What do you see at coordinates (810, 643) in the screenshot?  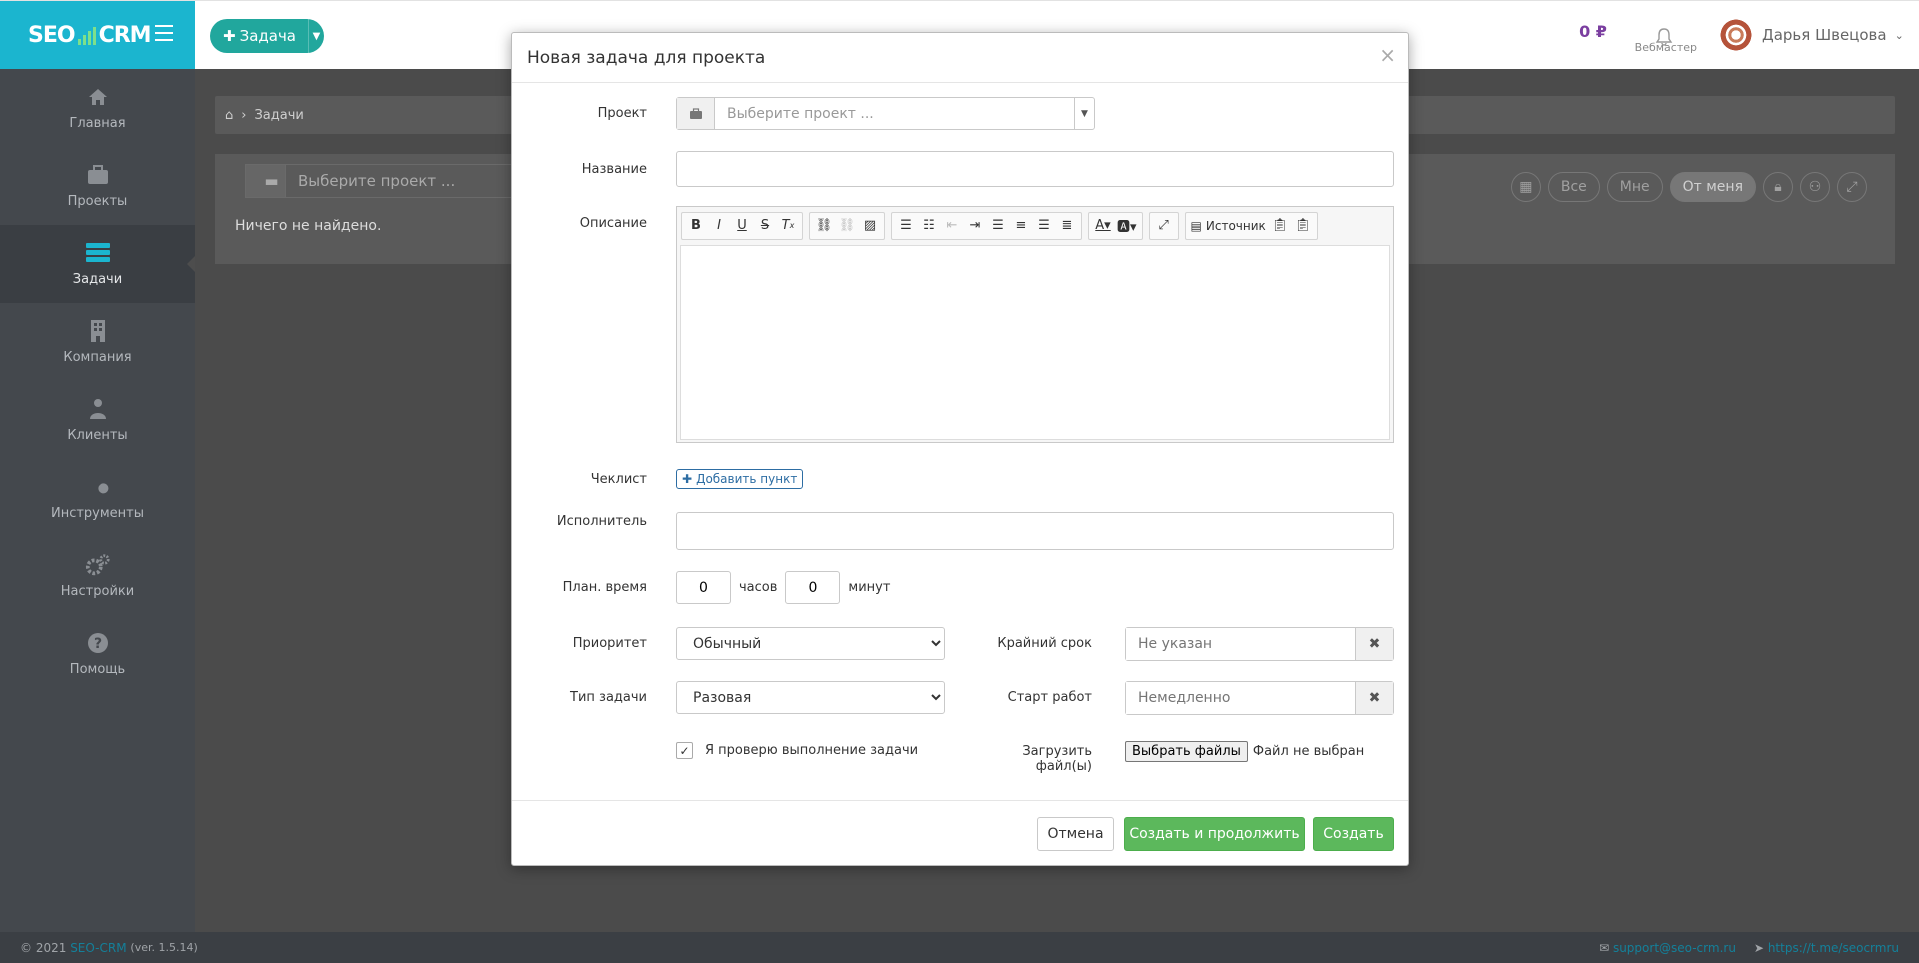 I see `priority-select: Обычный` at bounding box center [810, 643].